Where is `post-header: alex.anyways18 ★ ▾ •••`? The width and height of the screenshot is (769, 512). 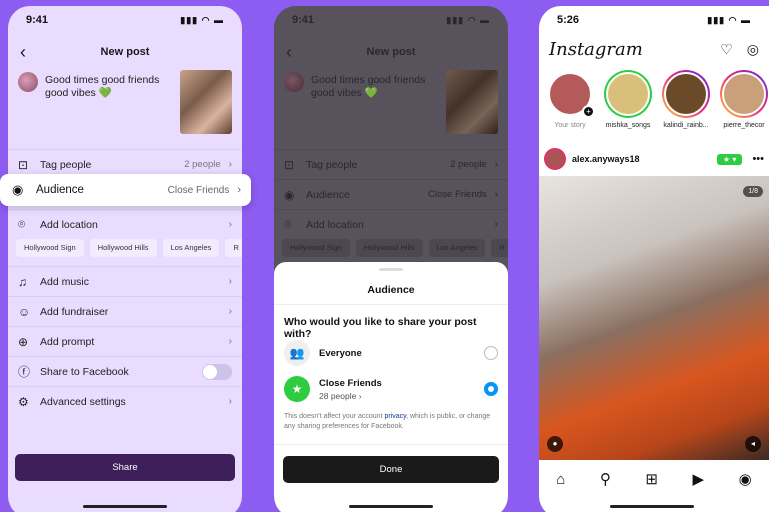 post-header: alex.anyways18 ★ ▾ ••• is located at coordinates (654, 159).